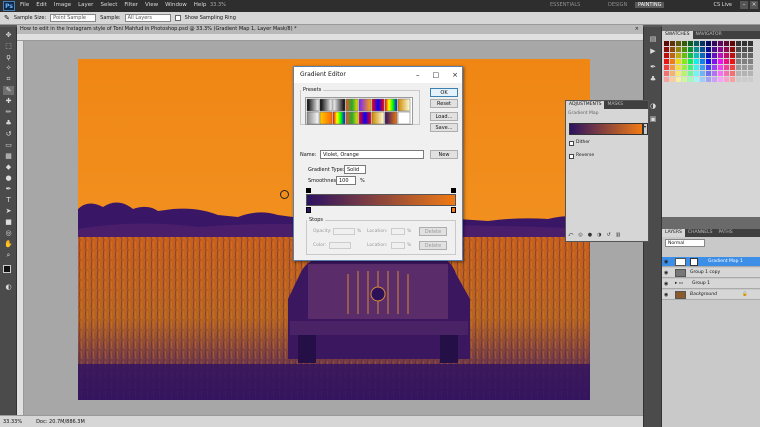  Describe the element at coordinates (8, 79) in the screenshot. I see `crop-tool-icon: ⌗` at that location.